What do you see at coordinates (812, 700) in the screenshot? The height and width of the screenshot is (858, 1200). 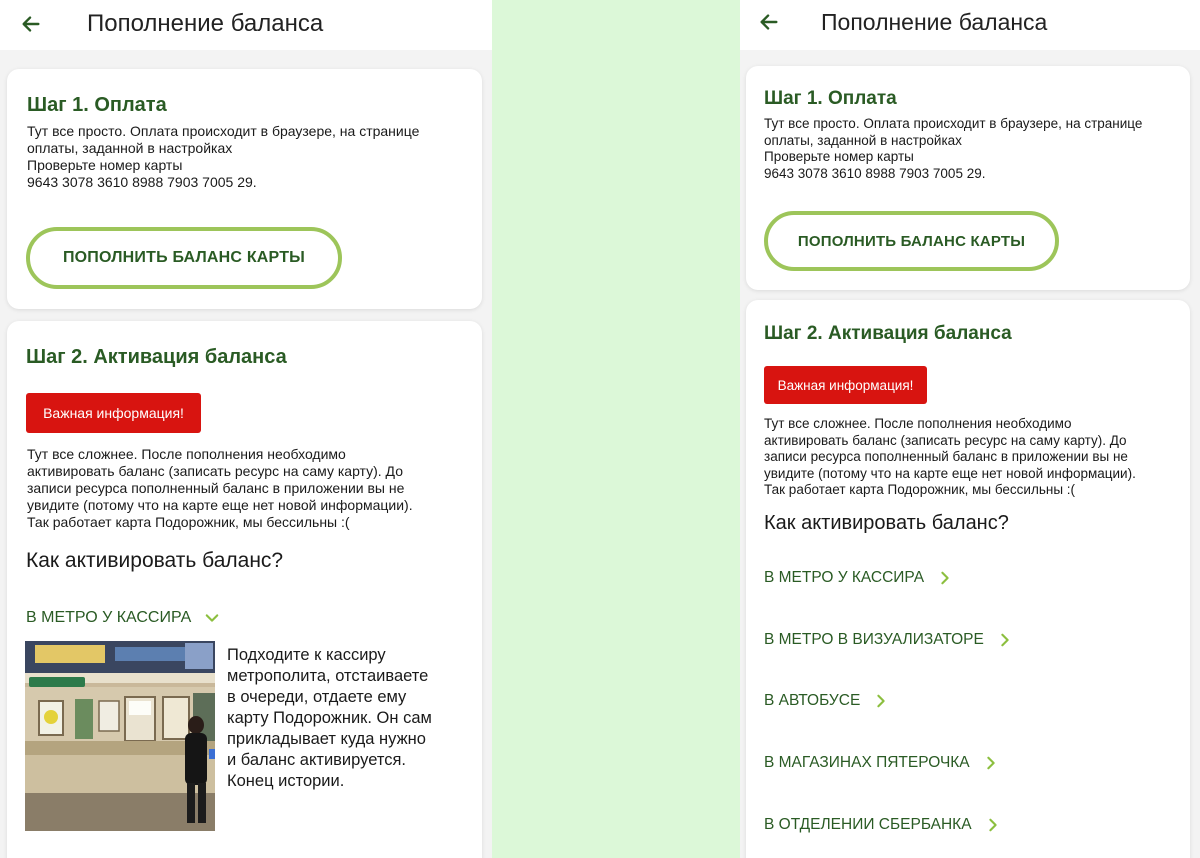 I see `option-label: В АВТОБУСЕ` at bounding box center [812, 700].